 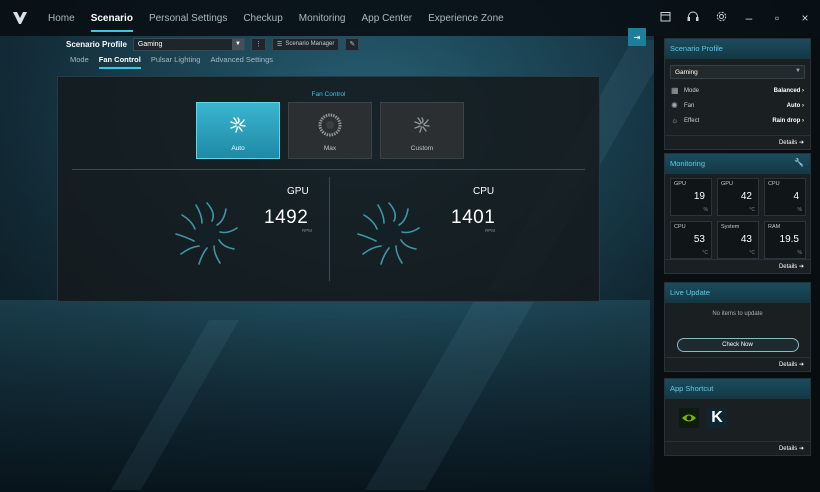 What do you see at coordinates (693, 18) in the screenshot?
I see `headset-icon` at bounding box center [693, 18].